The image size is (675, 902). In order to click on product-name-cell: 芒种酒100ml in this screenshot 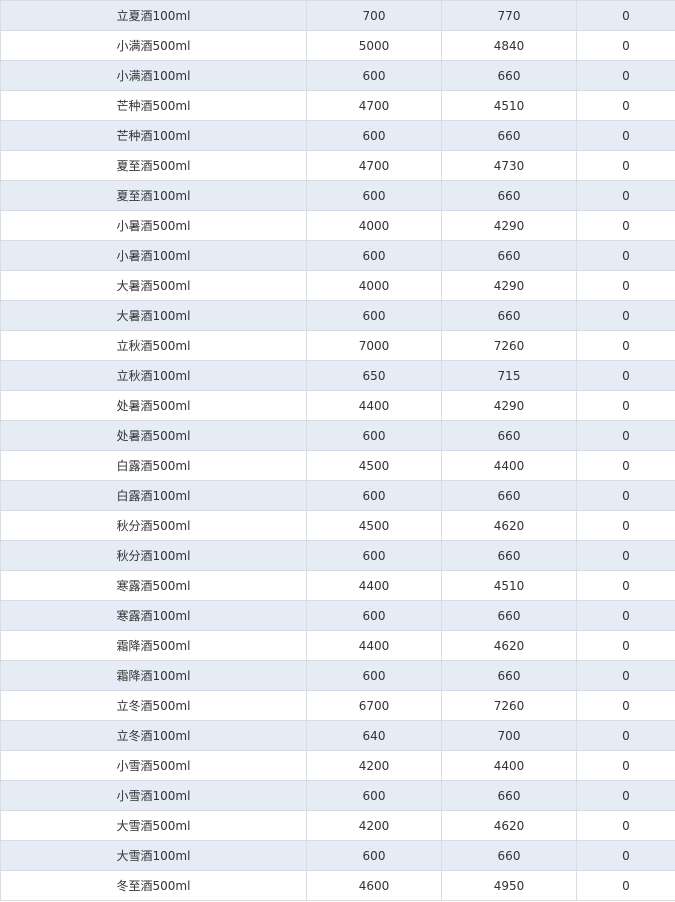, I will do `click(153, 135)`.